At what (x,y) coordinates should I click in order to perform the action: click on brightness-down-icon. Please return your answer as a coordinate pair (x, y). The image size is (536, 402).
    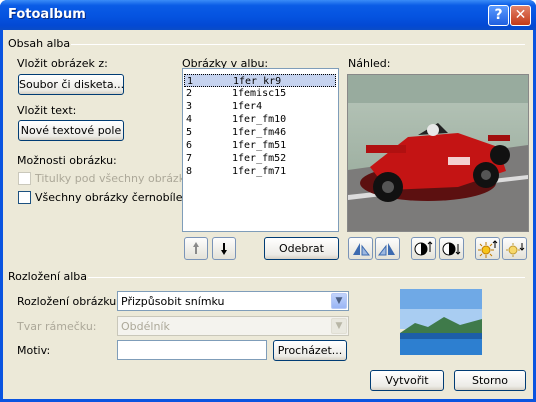
    Looking at the image, I should click on (515, 250).